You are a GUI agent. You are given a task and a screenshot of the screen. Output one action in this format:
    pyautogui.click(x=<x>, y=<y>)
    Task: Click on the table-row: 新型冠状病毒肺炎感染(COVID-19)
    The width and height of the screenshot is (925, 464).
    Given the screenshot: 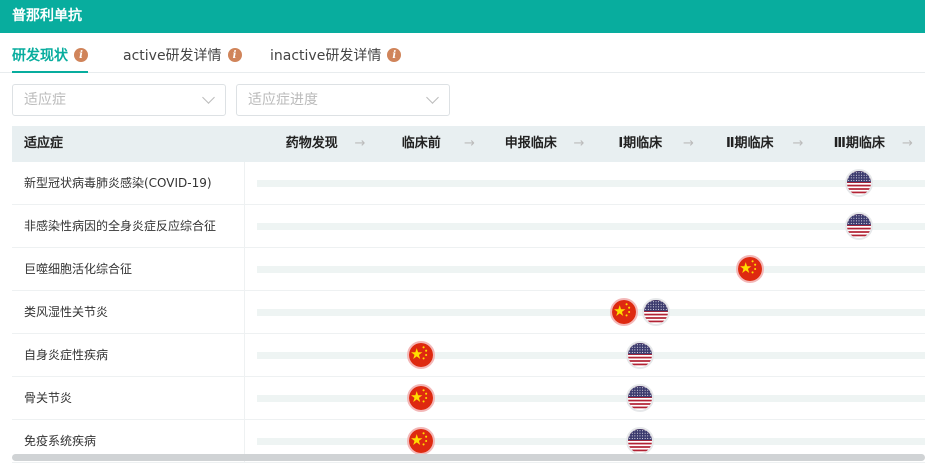 What is the action you would take?
    pyautogui.click(x=468, y=183)
    